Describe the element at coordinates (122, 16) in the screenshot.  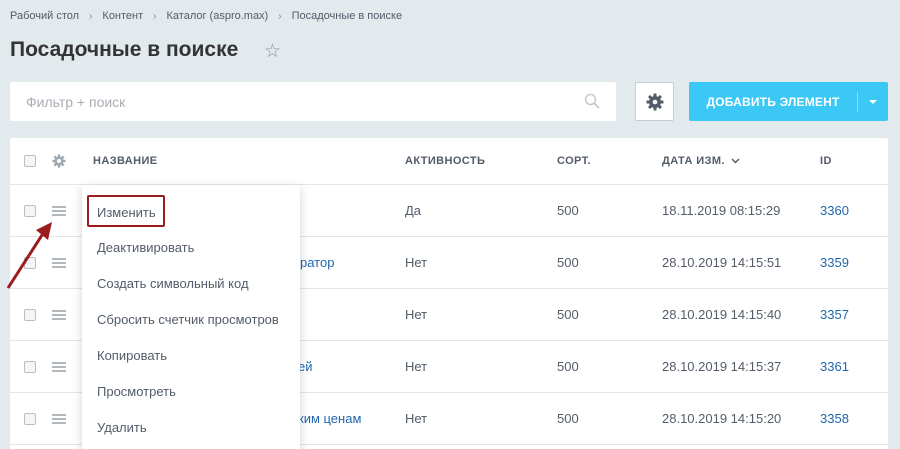
I see `breadcrumb-item: Контент` at that location.